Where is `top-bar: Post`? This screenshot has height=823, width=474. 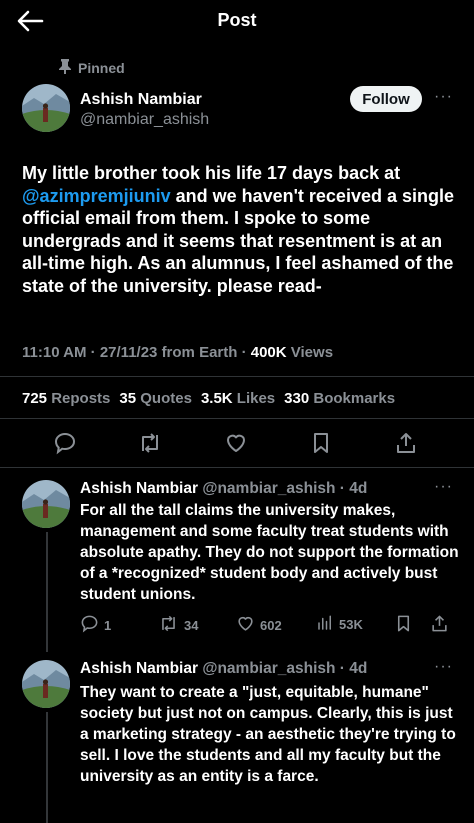
top-bar: Post is located at coordinates (237, 22).